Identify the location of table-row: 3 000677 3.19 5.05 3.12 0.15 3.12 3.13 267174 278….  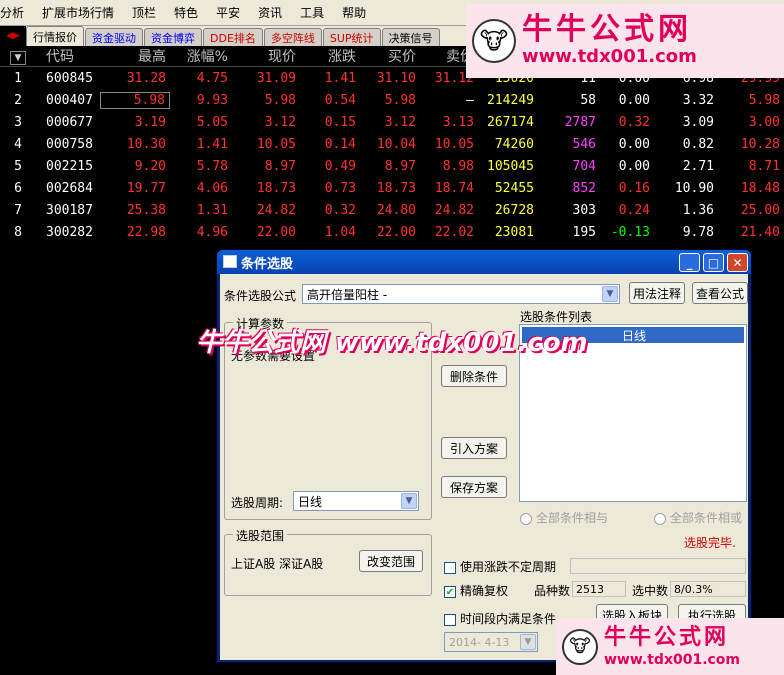
(392, 122).